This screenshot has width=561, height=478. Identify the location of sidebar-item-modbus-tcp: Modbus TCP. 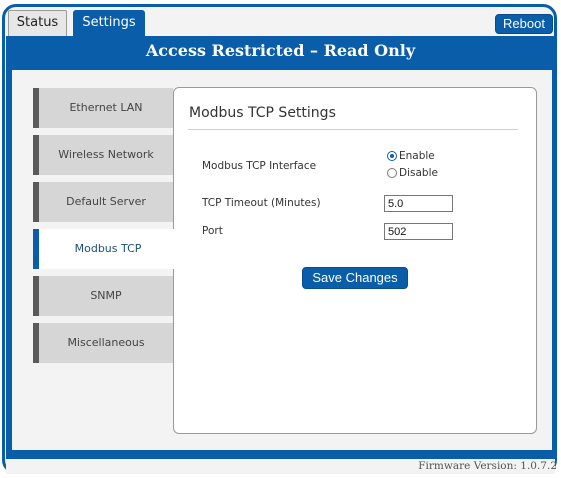
(105, 249).